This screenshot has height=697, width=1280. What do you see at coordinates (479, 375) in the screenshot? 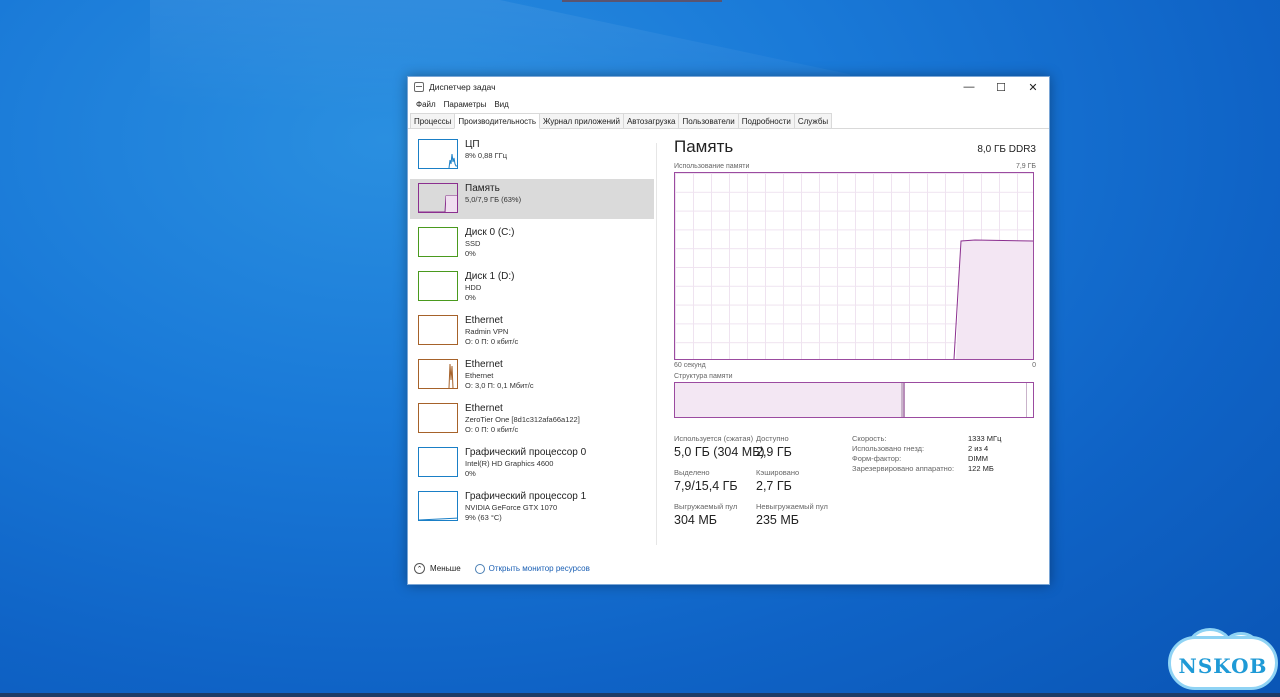
I see `sidebar-item-detail: Ethernet` at bounding box center [479, 375].